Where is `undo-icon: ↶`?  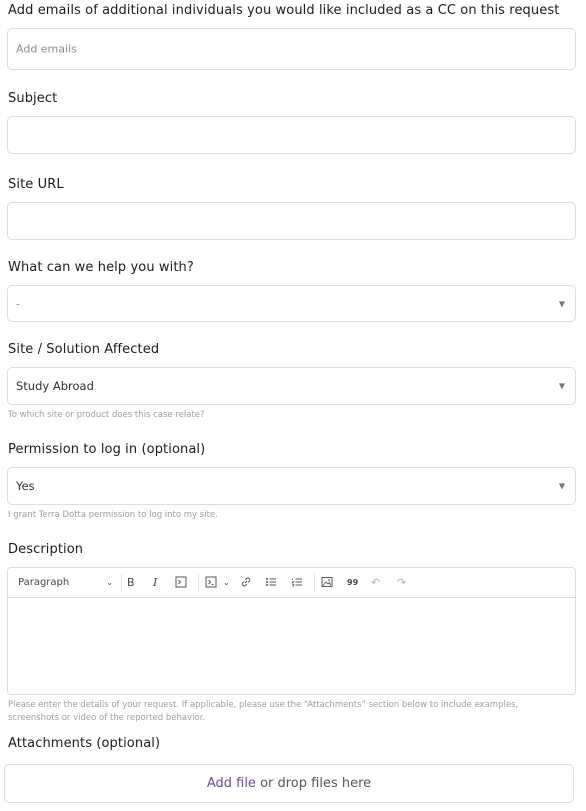
undo-icon: ↶ is located at coordinates (375, 583).